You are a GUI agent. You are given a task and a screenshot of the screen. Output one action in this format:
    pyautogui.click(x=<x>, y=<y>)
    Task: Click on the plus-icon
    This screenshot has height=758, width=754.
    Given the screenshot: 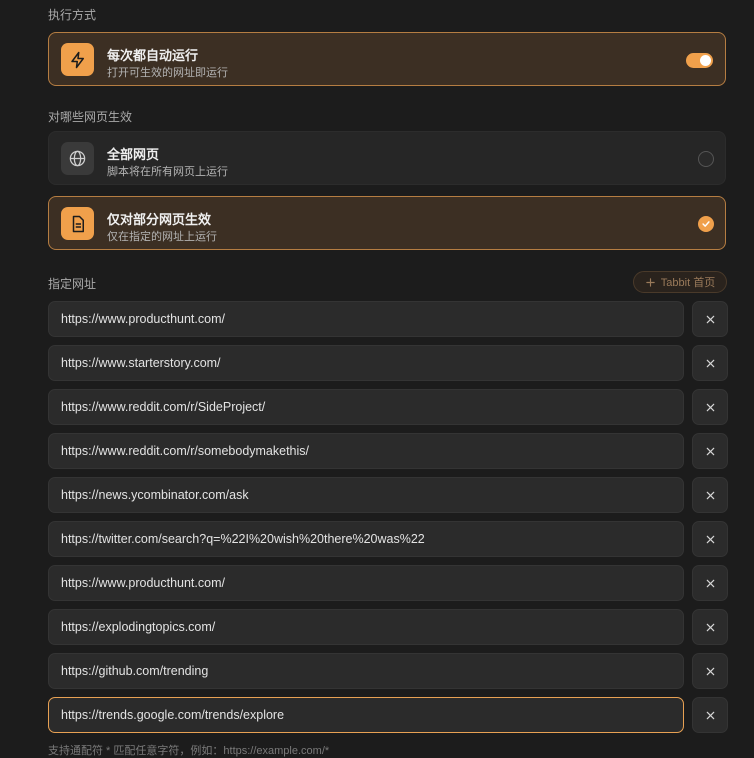 What is the action you would take?
    pyautogui.click(x=650, y=282)
    